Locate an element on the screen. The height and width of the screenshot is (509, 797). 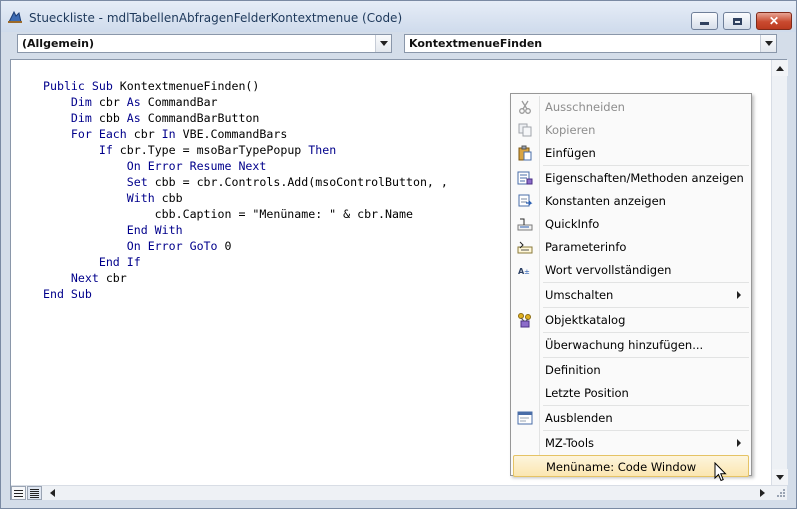
menu-item-ausschneiden: Ausschneiden is located at coordinates (631, 107).